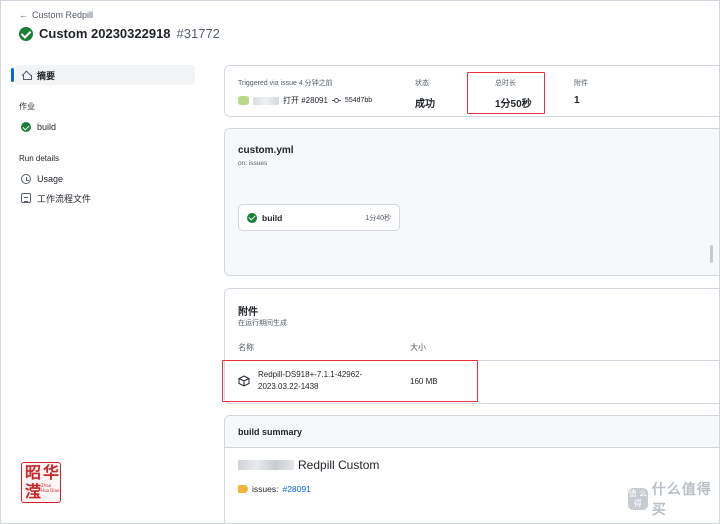  What do you see at coordinates (105, 127) in the screenshot?
I see `sidebar-item-build: build` at bounding box center [105, 127].